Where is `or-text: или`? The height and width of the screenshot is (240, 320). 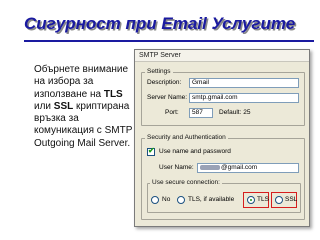
or-text: или is located at coordinates (44, 106).